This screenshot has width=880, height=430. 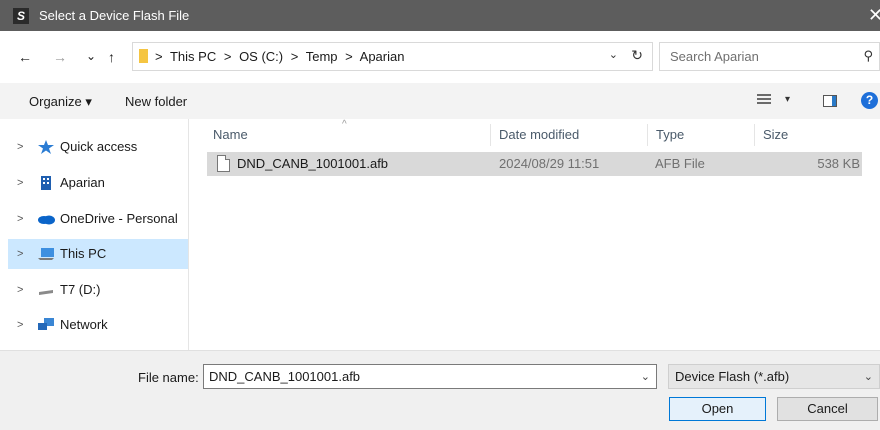 What do you see at coordinates (717, 409) in the screenshot?
I see `open-button: Open` at bounding box center [717, 409].